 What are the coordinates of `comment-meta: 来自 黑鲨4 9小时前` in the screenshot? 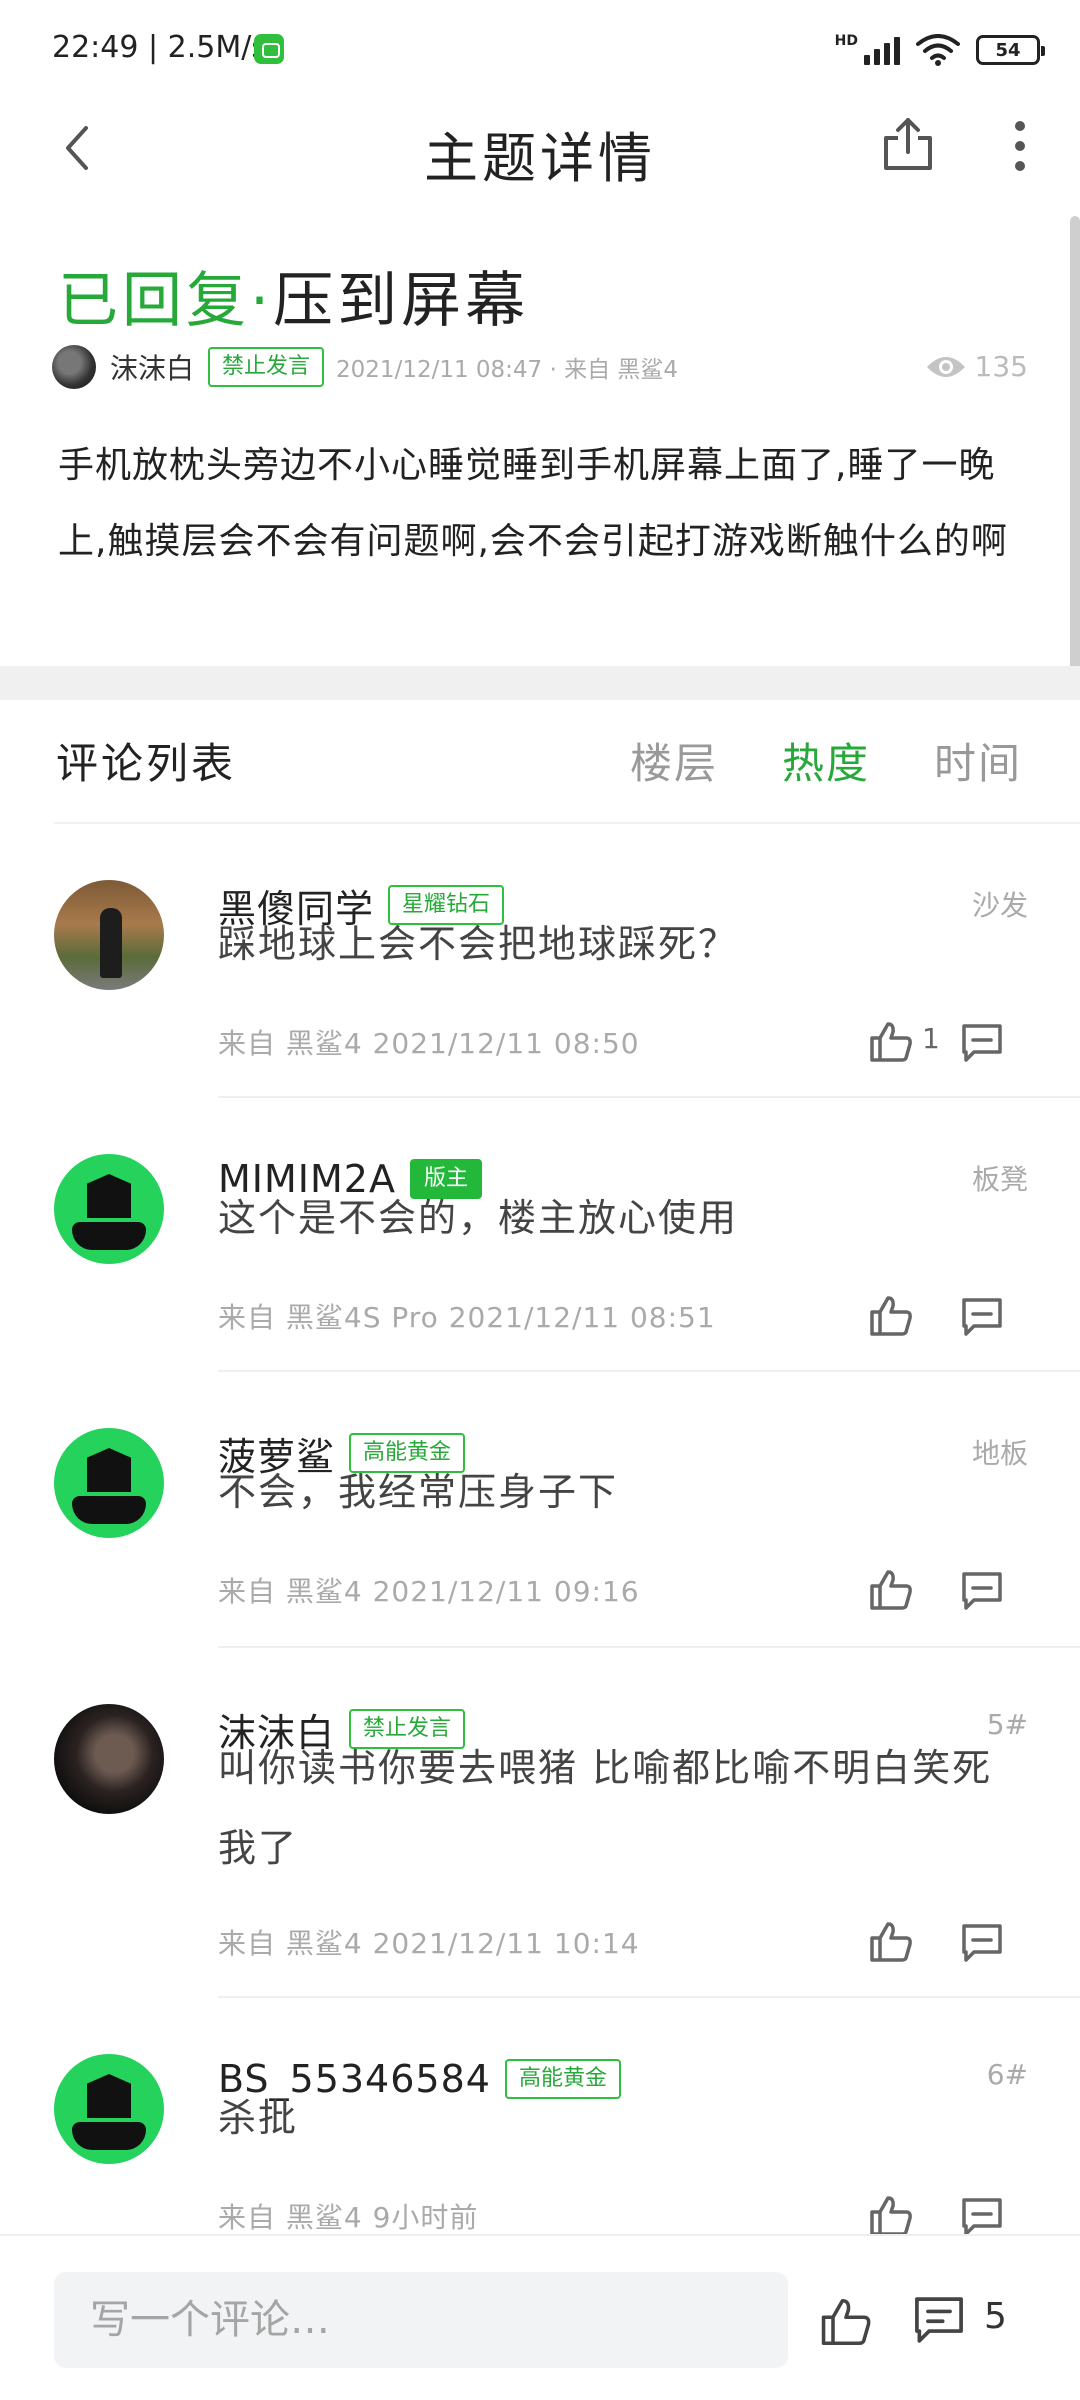 It's located at (348, 2217).